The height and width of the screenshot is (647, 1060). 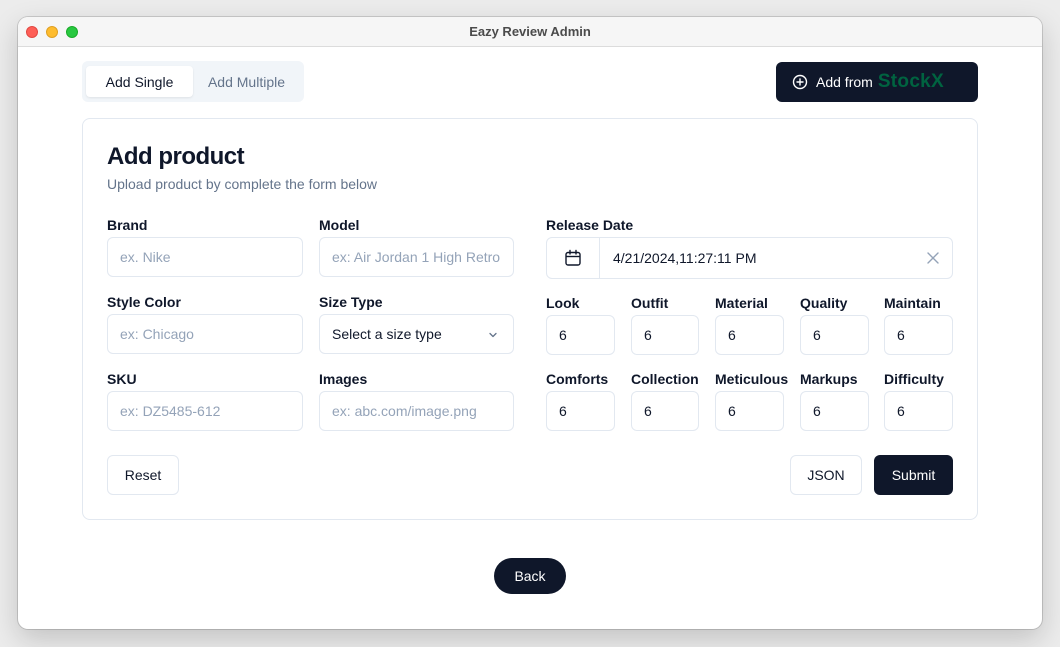 I want to click on size-type-label: Size Type, so click(x=351, y=302).